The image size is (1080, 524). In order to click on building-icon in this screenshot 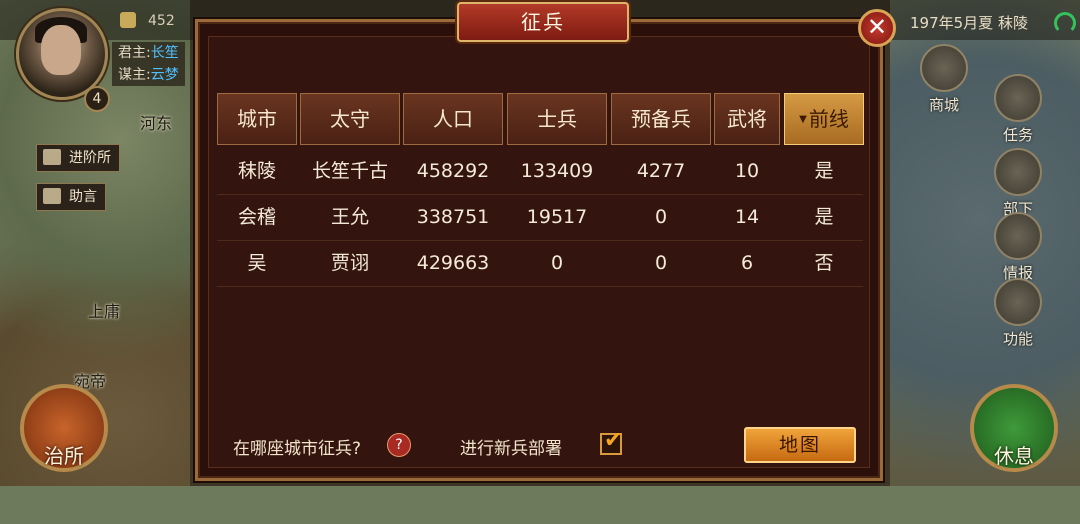, I will do `click(52, 157)`.